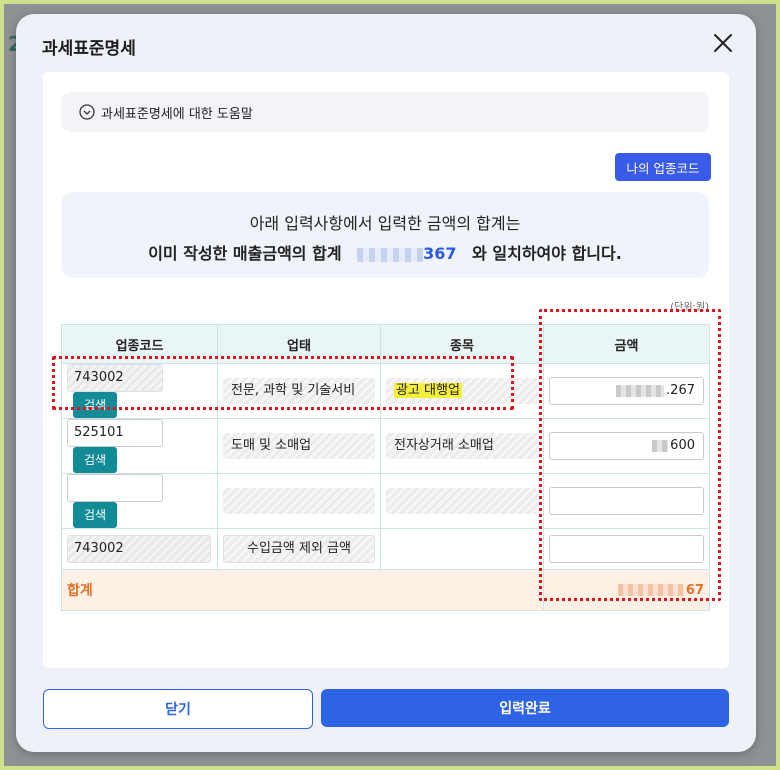 This screenshot has height=770, width=780. What do you see at coordinates (385, 112) in the screenshot?
I see `help-toggle: 과세표준명세에 대한 도움말` at bounding box center [385, 112].